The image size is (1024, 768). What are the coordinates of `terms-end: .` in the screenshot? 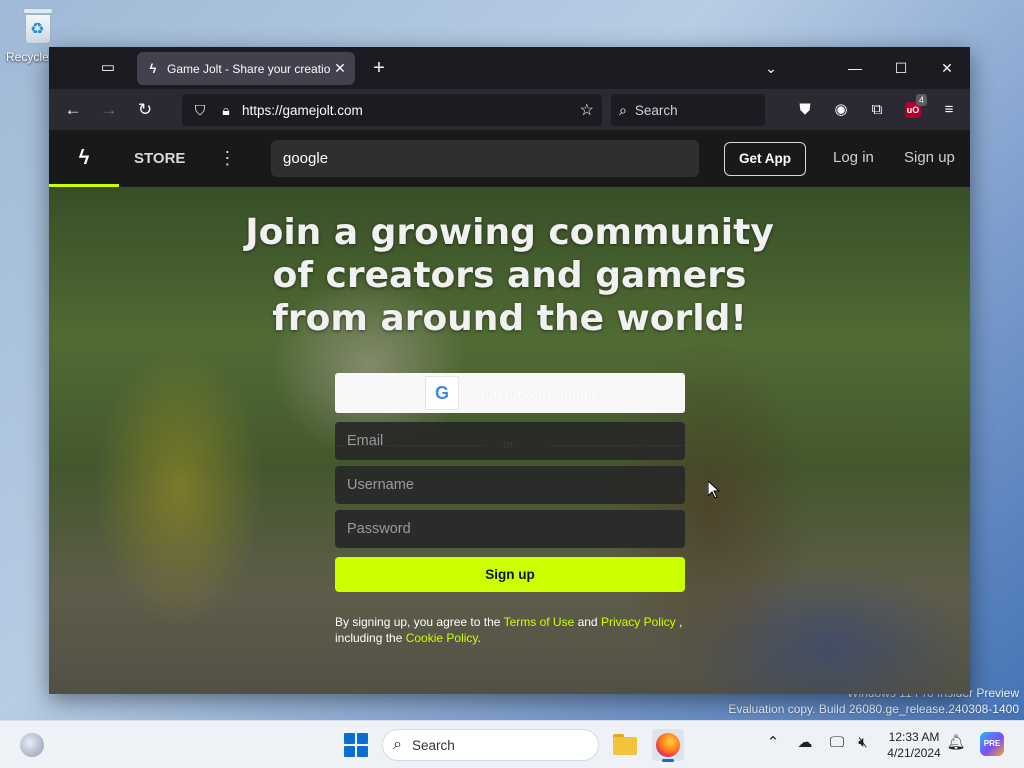 It's located at (479, 638).